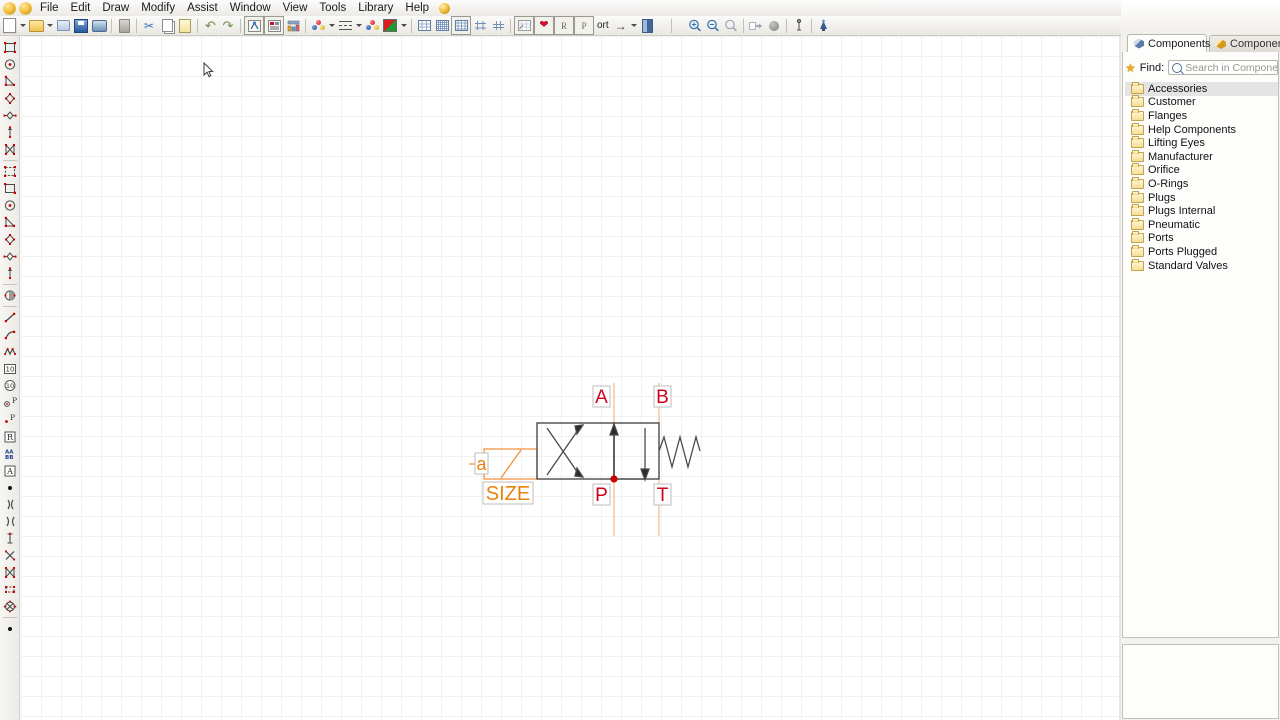 The width and height of the screenshot is (1280, 720). What do you see at coordinates (824, 25) in the screenshot?
I see `component-insert-button` at bounding box center [824, 25].